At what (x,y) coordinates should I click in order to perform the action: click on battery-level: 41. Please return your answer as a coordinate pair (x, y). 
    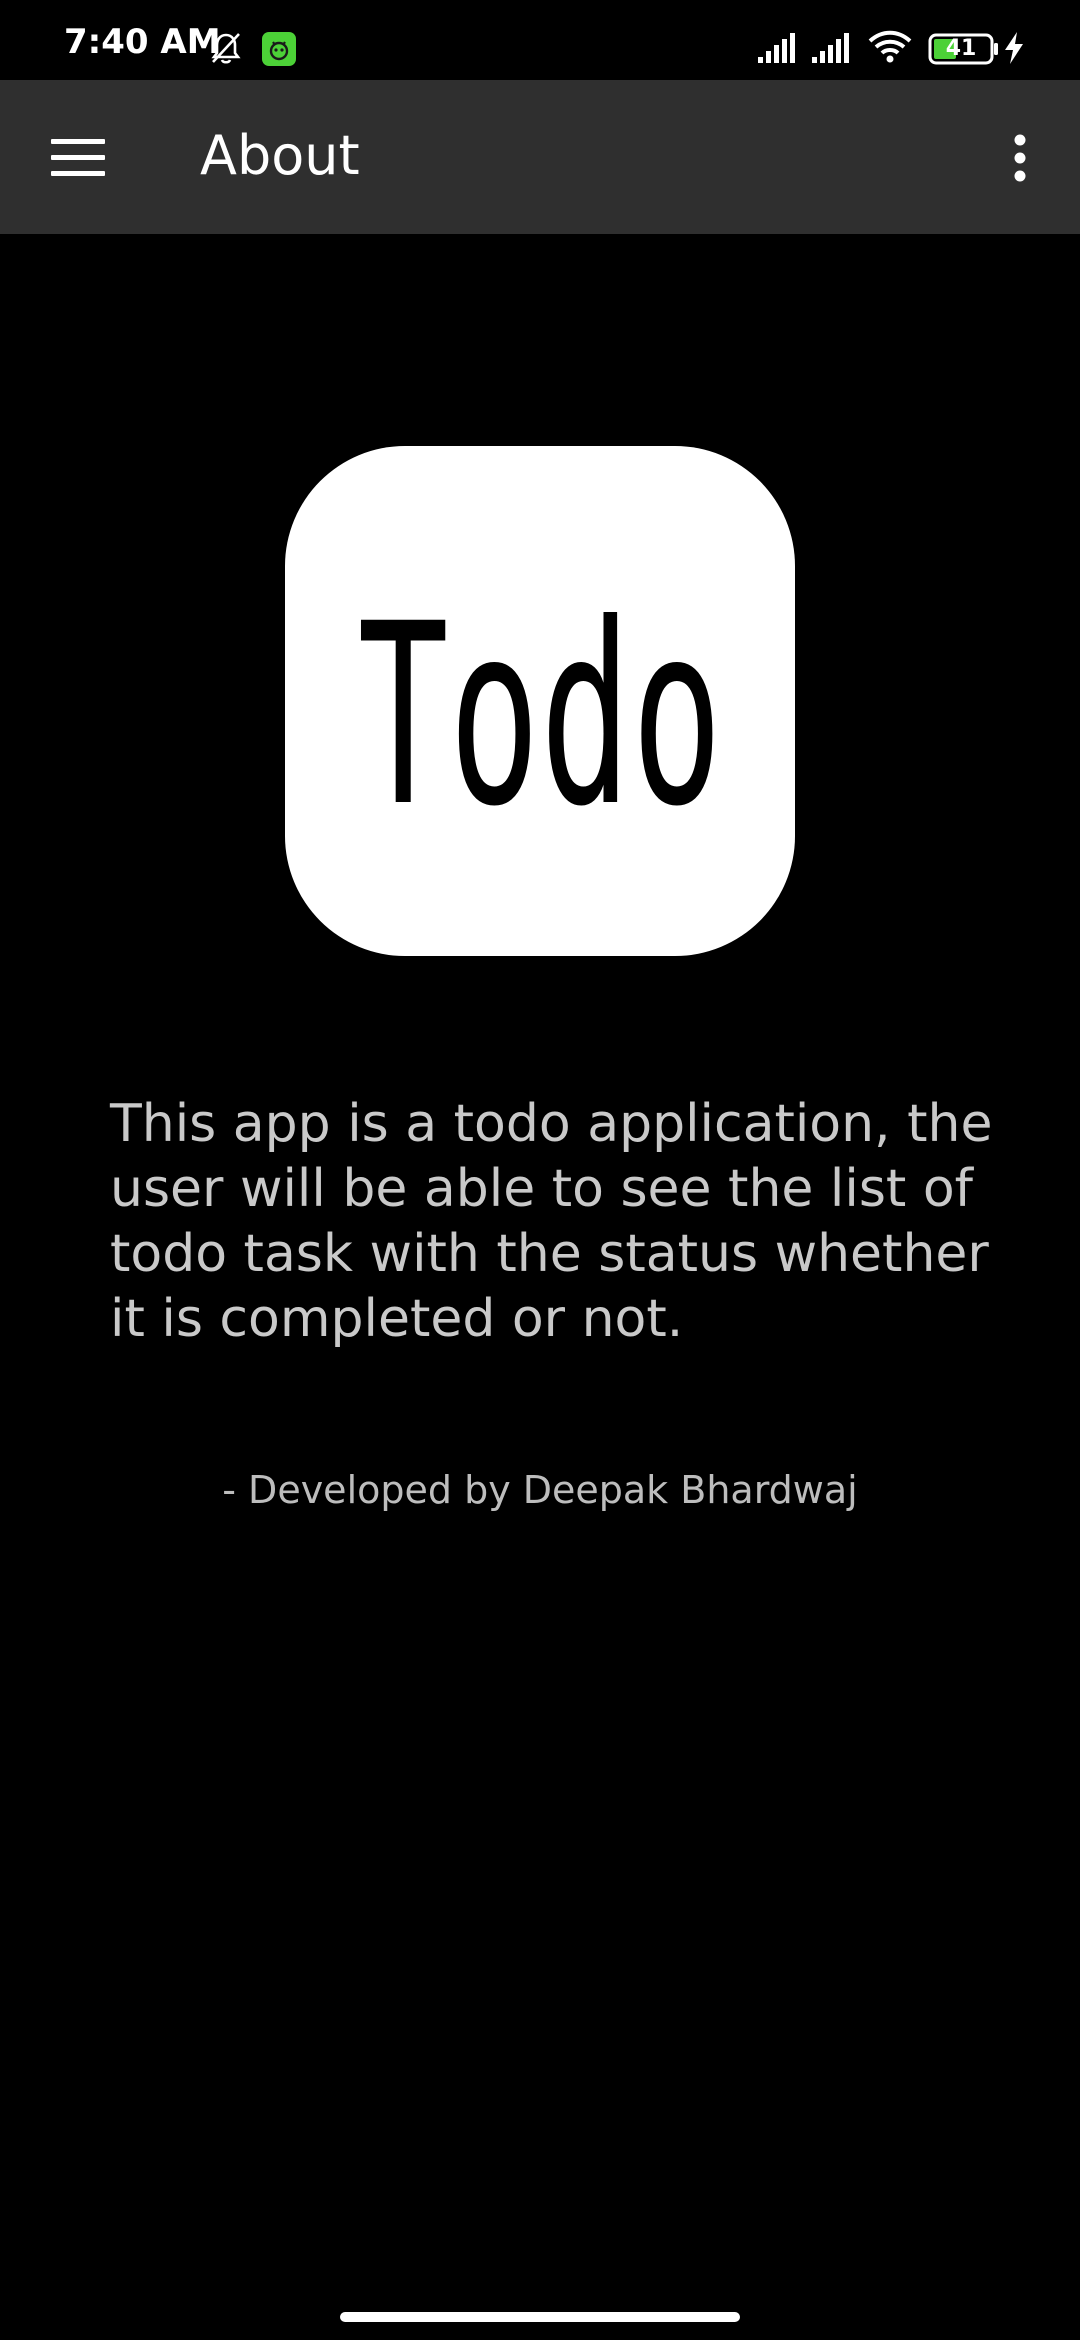
    Looking at the image, I should click on (961, 48).